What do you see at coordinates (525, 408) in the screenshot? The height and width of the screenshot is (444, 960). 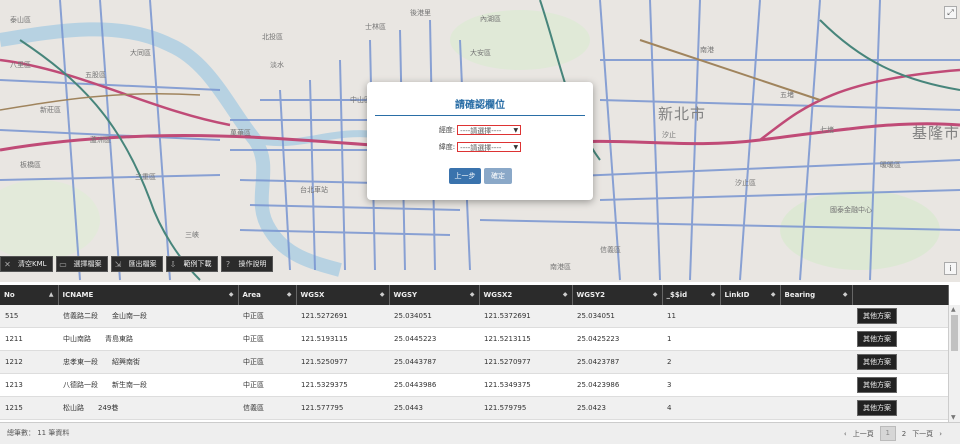 I see `table-cell: 121.579795` at bounding box center [525, 408].